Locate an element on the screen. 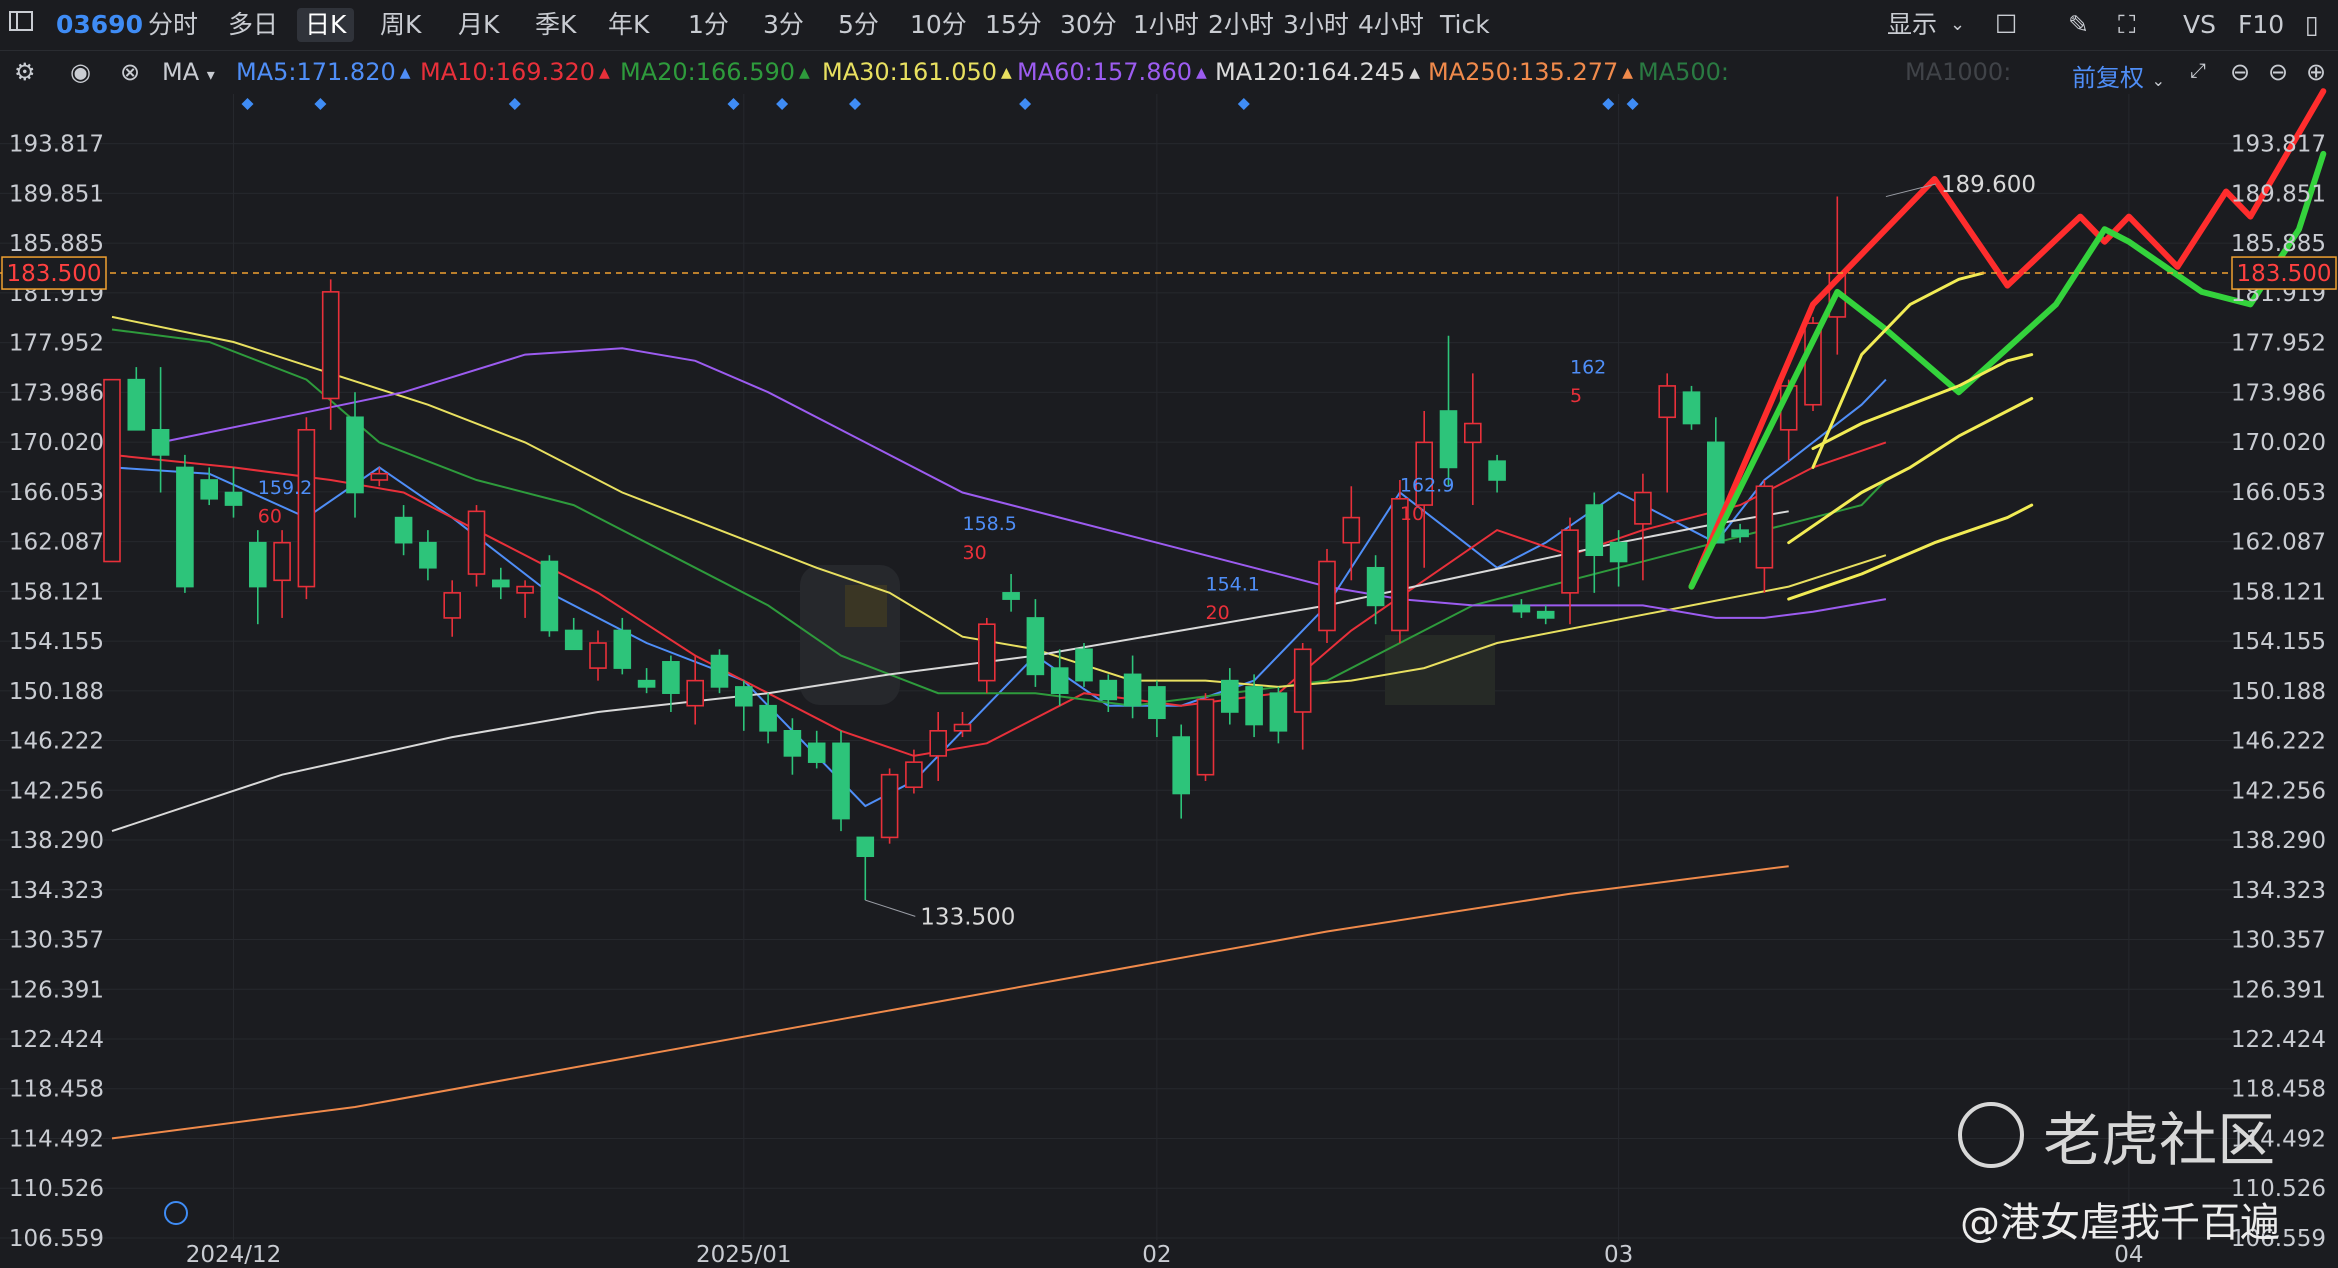 This screenshot has width=2338, height=1268. y-tick-label-right: 122.424 is located at coordinates (2278, 1040).